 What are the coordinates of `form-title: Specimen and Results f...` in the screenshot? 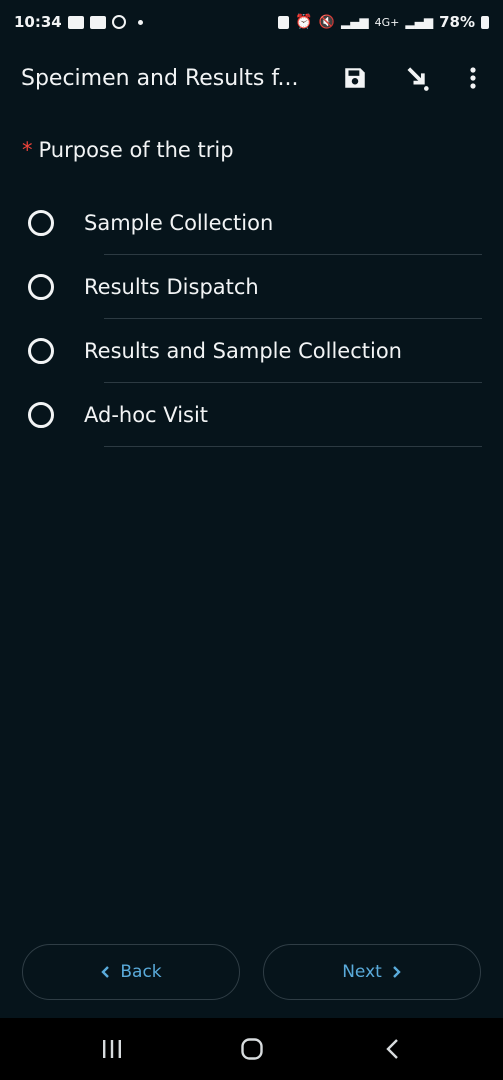 It's located at (160, 78).